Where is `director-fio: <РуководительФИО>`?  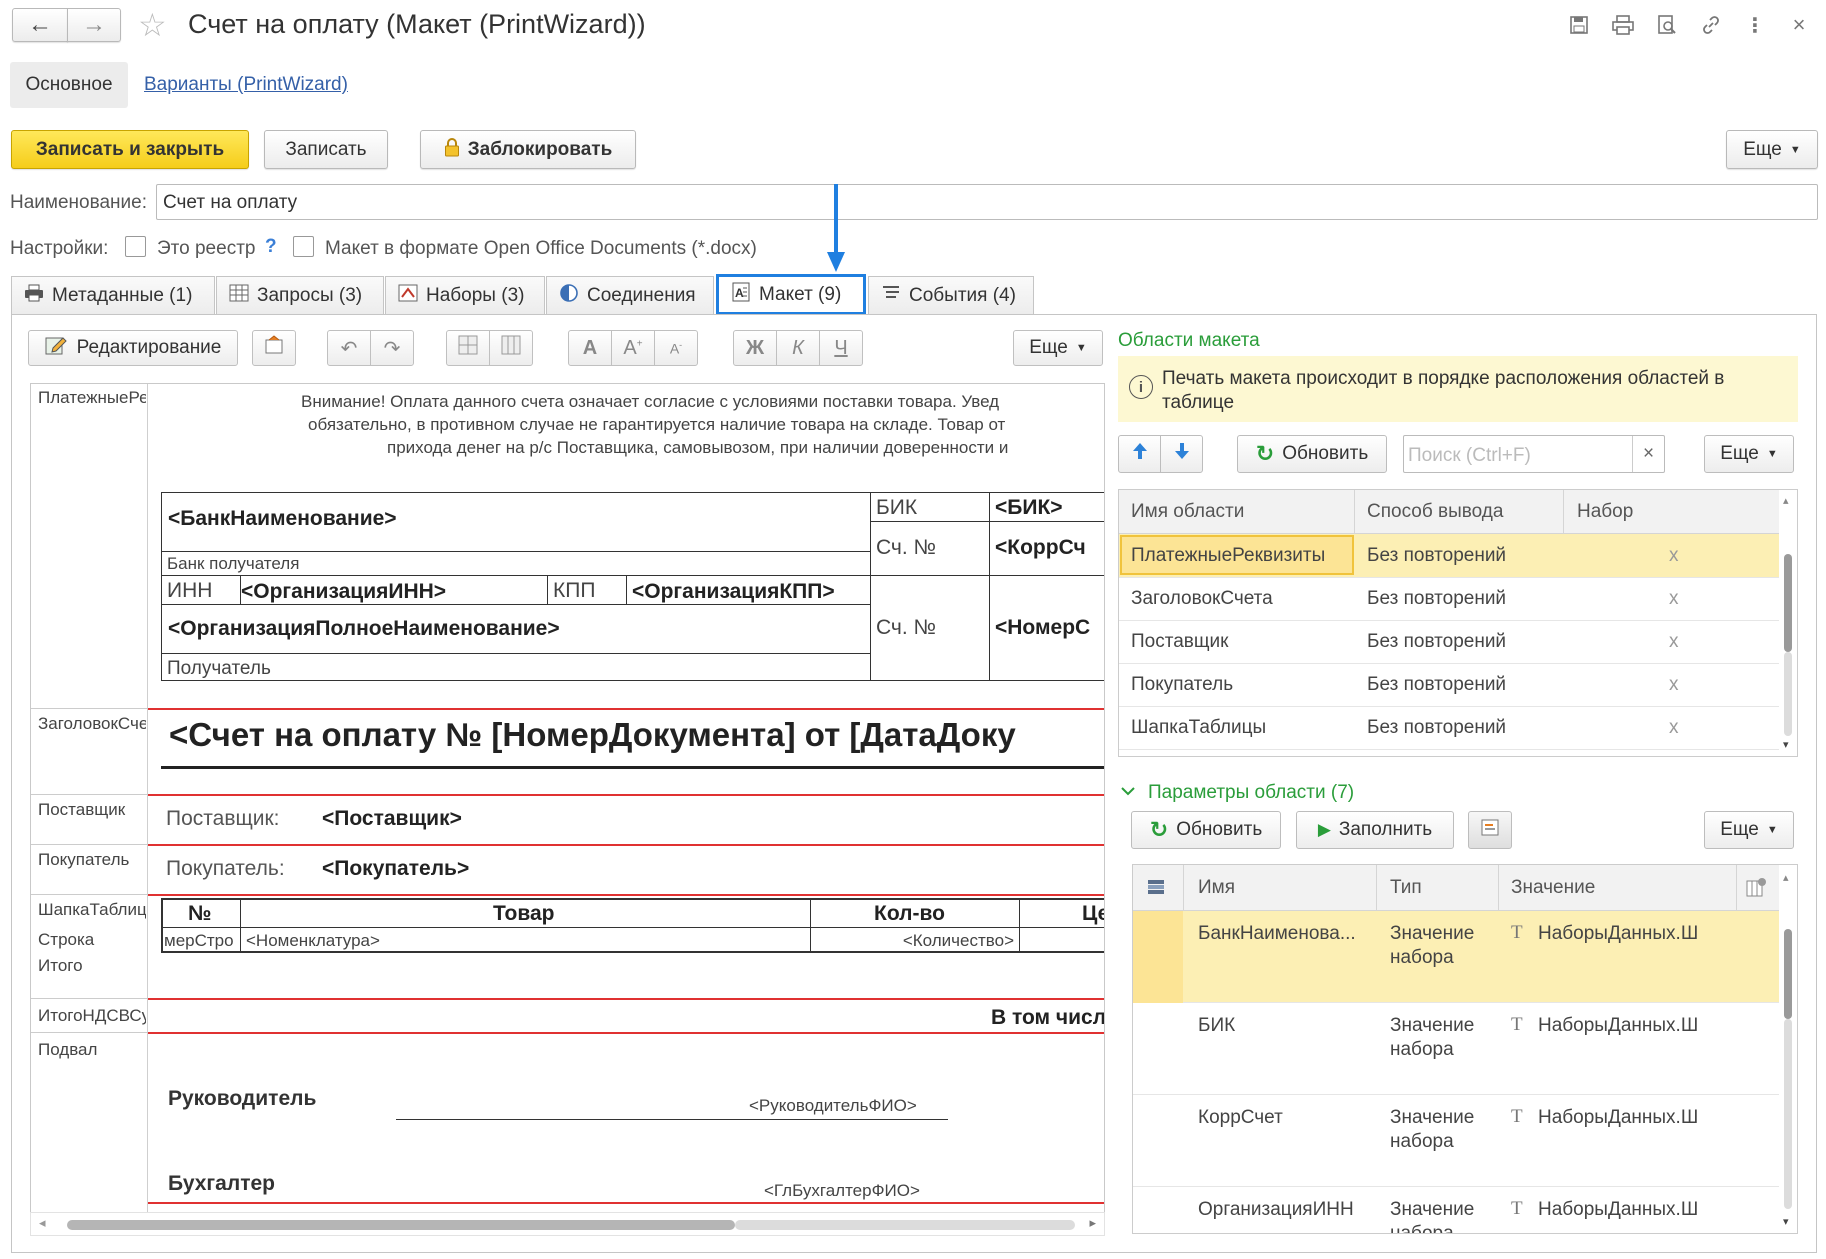 director-fio: <РуководительФИО> is located at coordinates (833, 1106).